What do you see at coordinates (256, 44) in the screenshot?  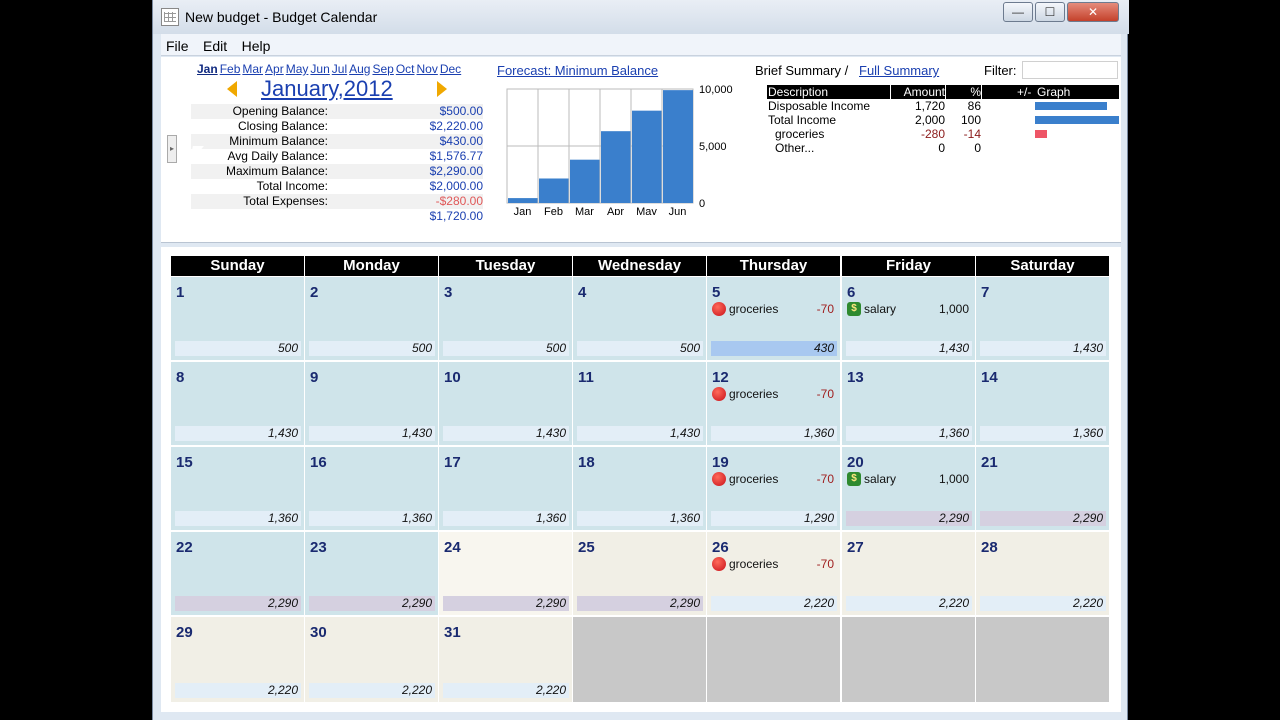 I see `menu-help: Help` at bounding box center [256, 44].